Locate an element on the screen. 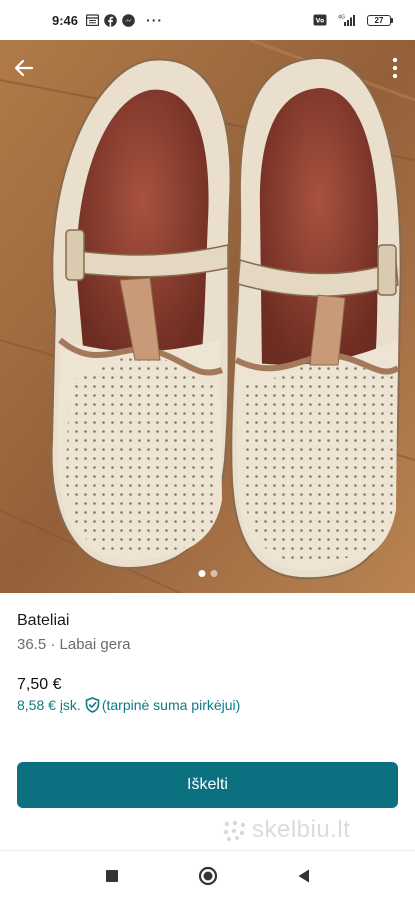 The width and height of the screenshot is (415, 900). calendar-icon is located at coordinates (93, 20).